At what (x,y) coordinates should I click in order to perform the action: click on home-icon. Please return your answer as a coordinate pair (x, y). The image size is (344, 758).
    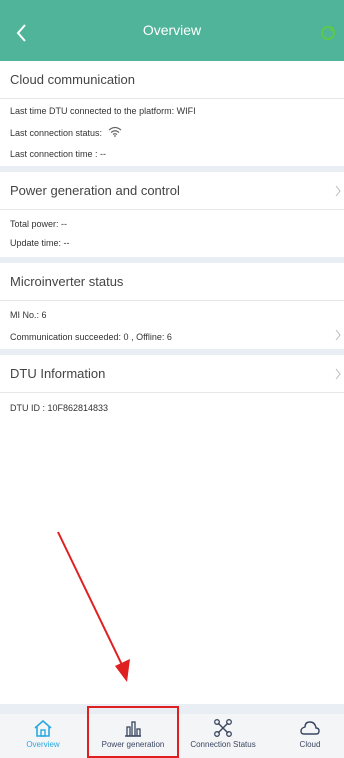
    Looking at the image, I should click on (43, 728).